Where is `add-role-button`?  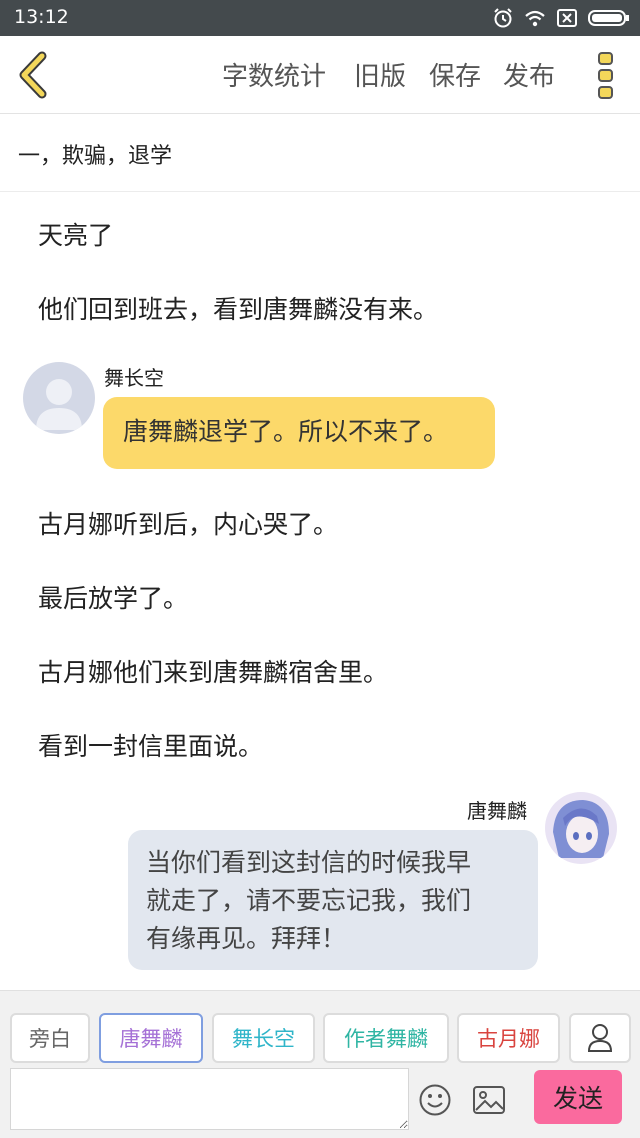 add-role-button is located at coordinates (600, 1038).